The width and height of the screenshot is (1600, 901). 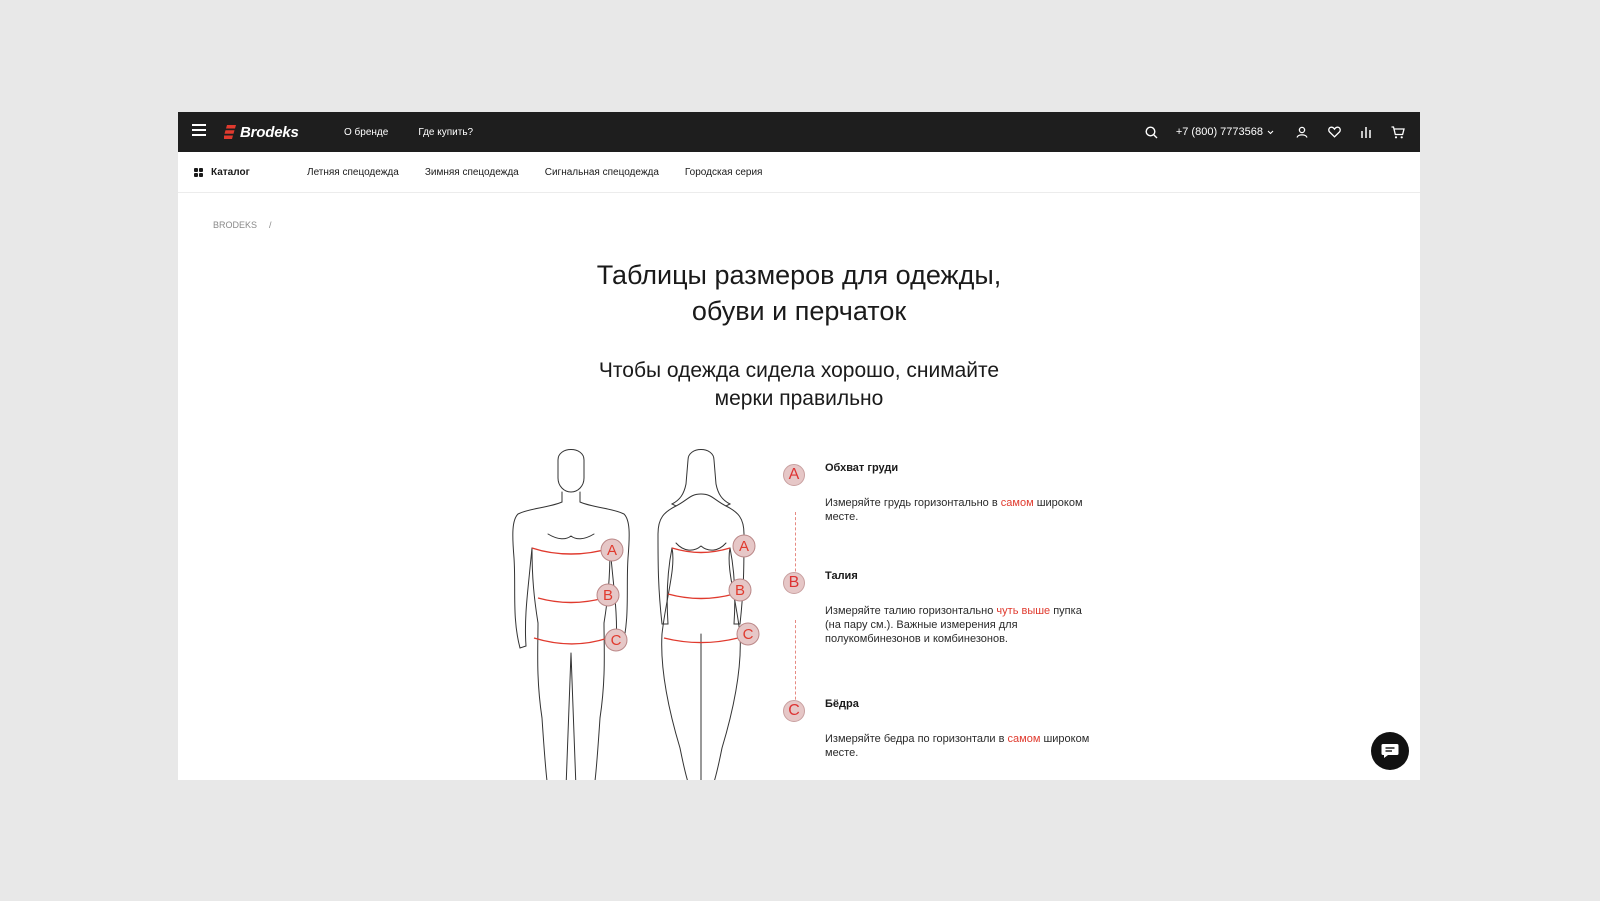 What do you see at coordinates (1219, 132) in the screenshot?
I see `phone-number: +7 (800) 7773568` at bounding box center [1219, 132].